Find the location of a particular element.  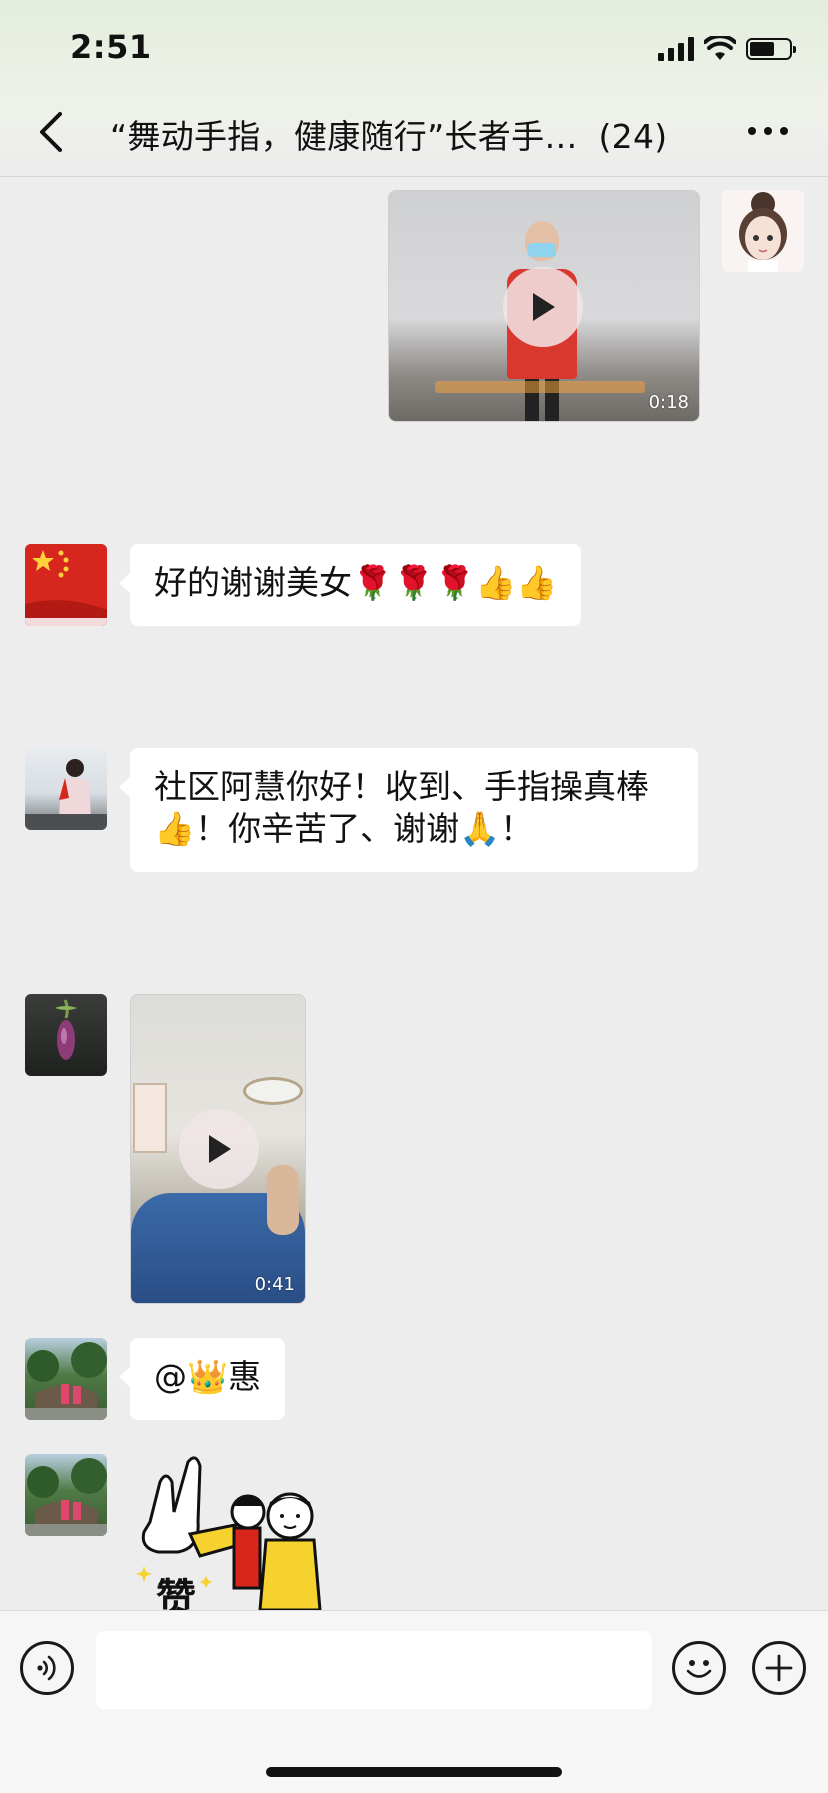

cellular-signal-icon is located at coordinates (676, 49).